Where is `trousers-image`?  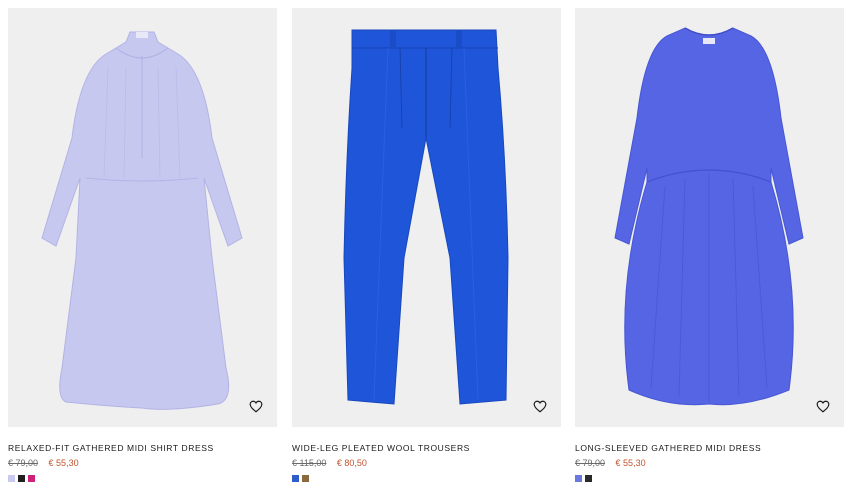 trousers-image is located at coordinates (426, 217).